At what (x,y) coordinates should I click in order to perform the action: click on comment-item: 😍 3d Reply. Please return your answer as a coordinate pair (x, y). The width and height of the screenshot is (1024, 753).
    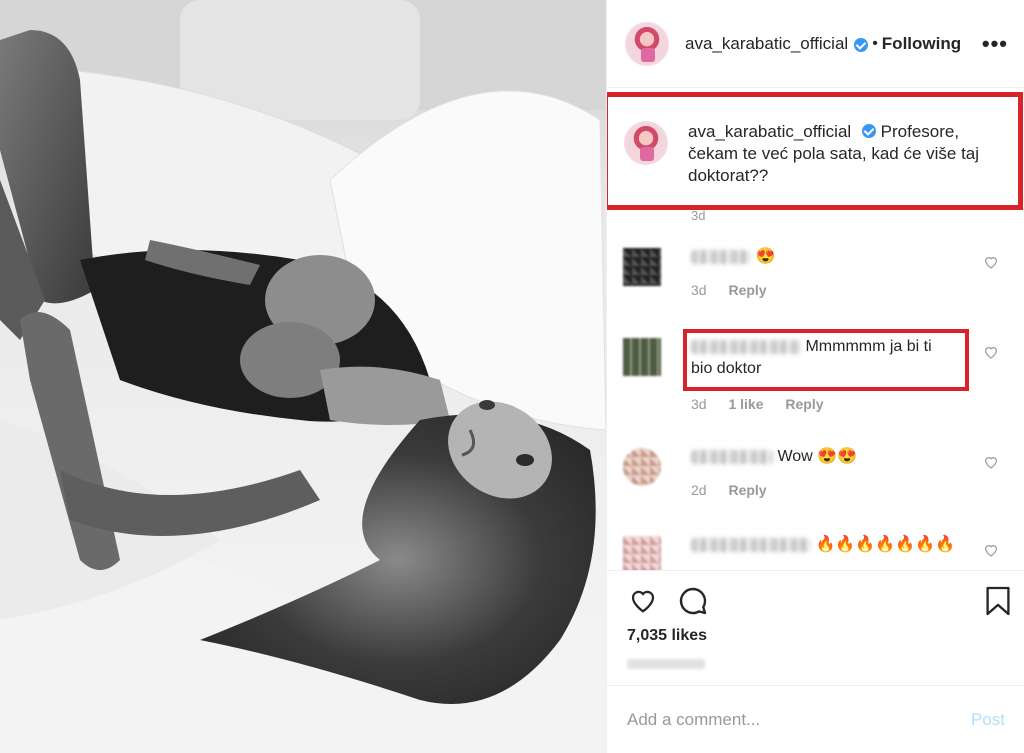
    Looking at the image, I should click on (818, 272).